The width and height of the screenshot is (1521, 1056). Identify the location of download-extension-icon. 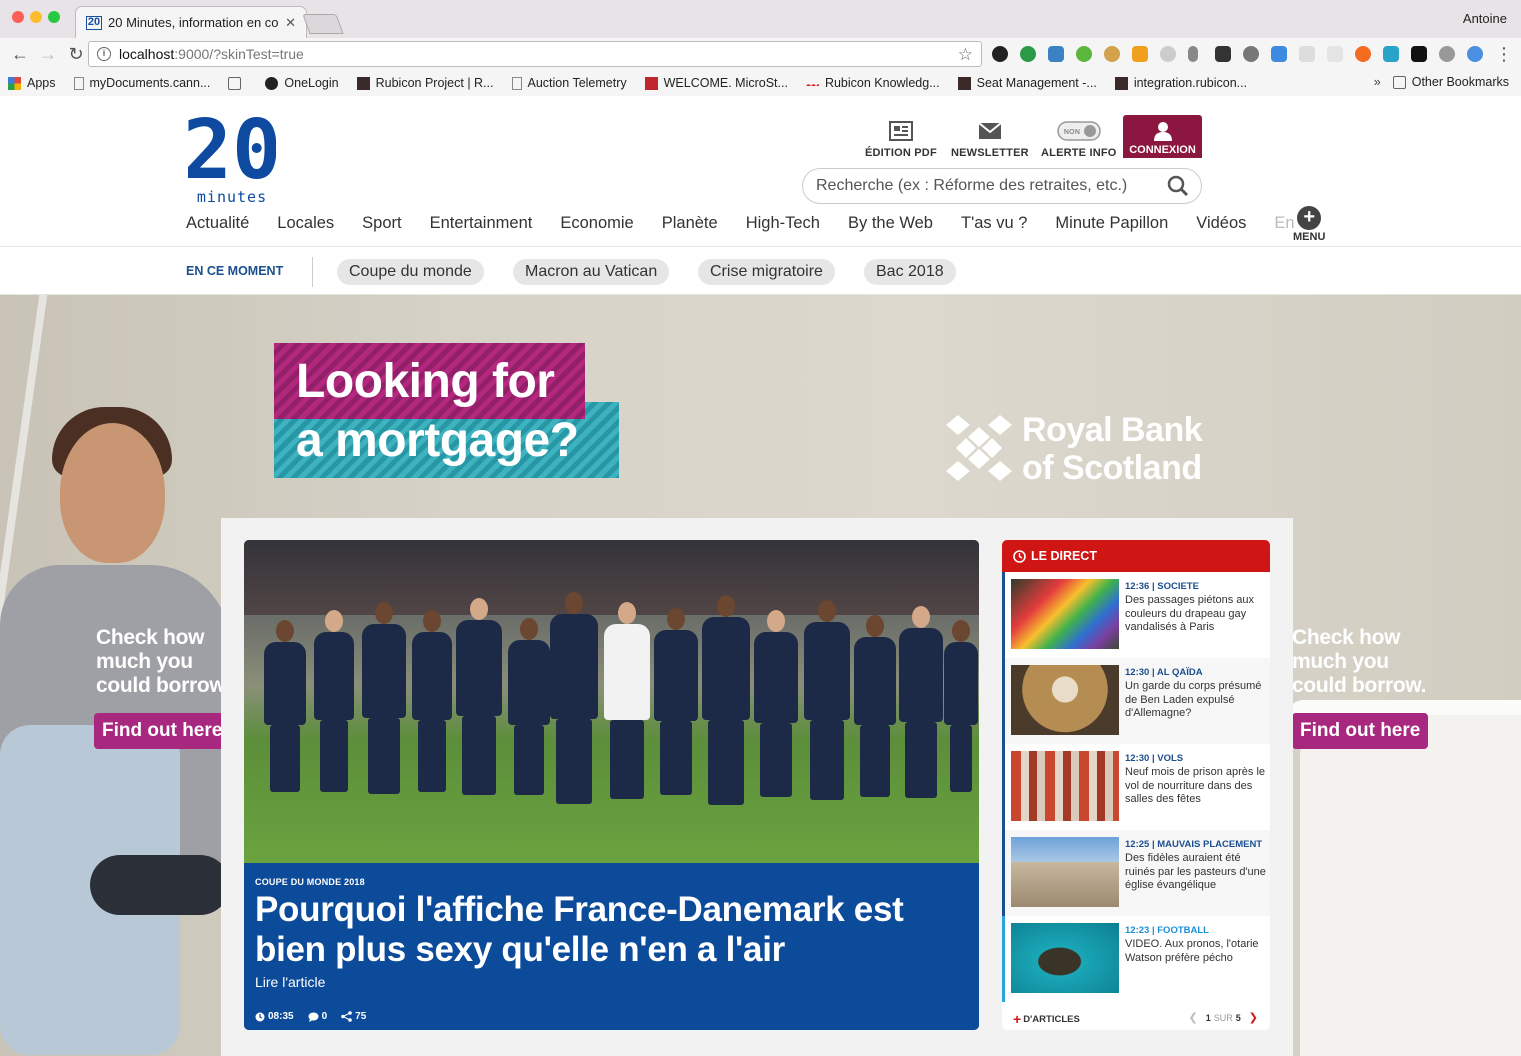
(1056, 54).